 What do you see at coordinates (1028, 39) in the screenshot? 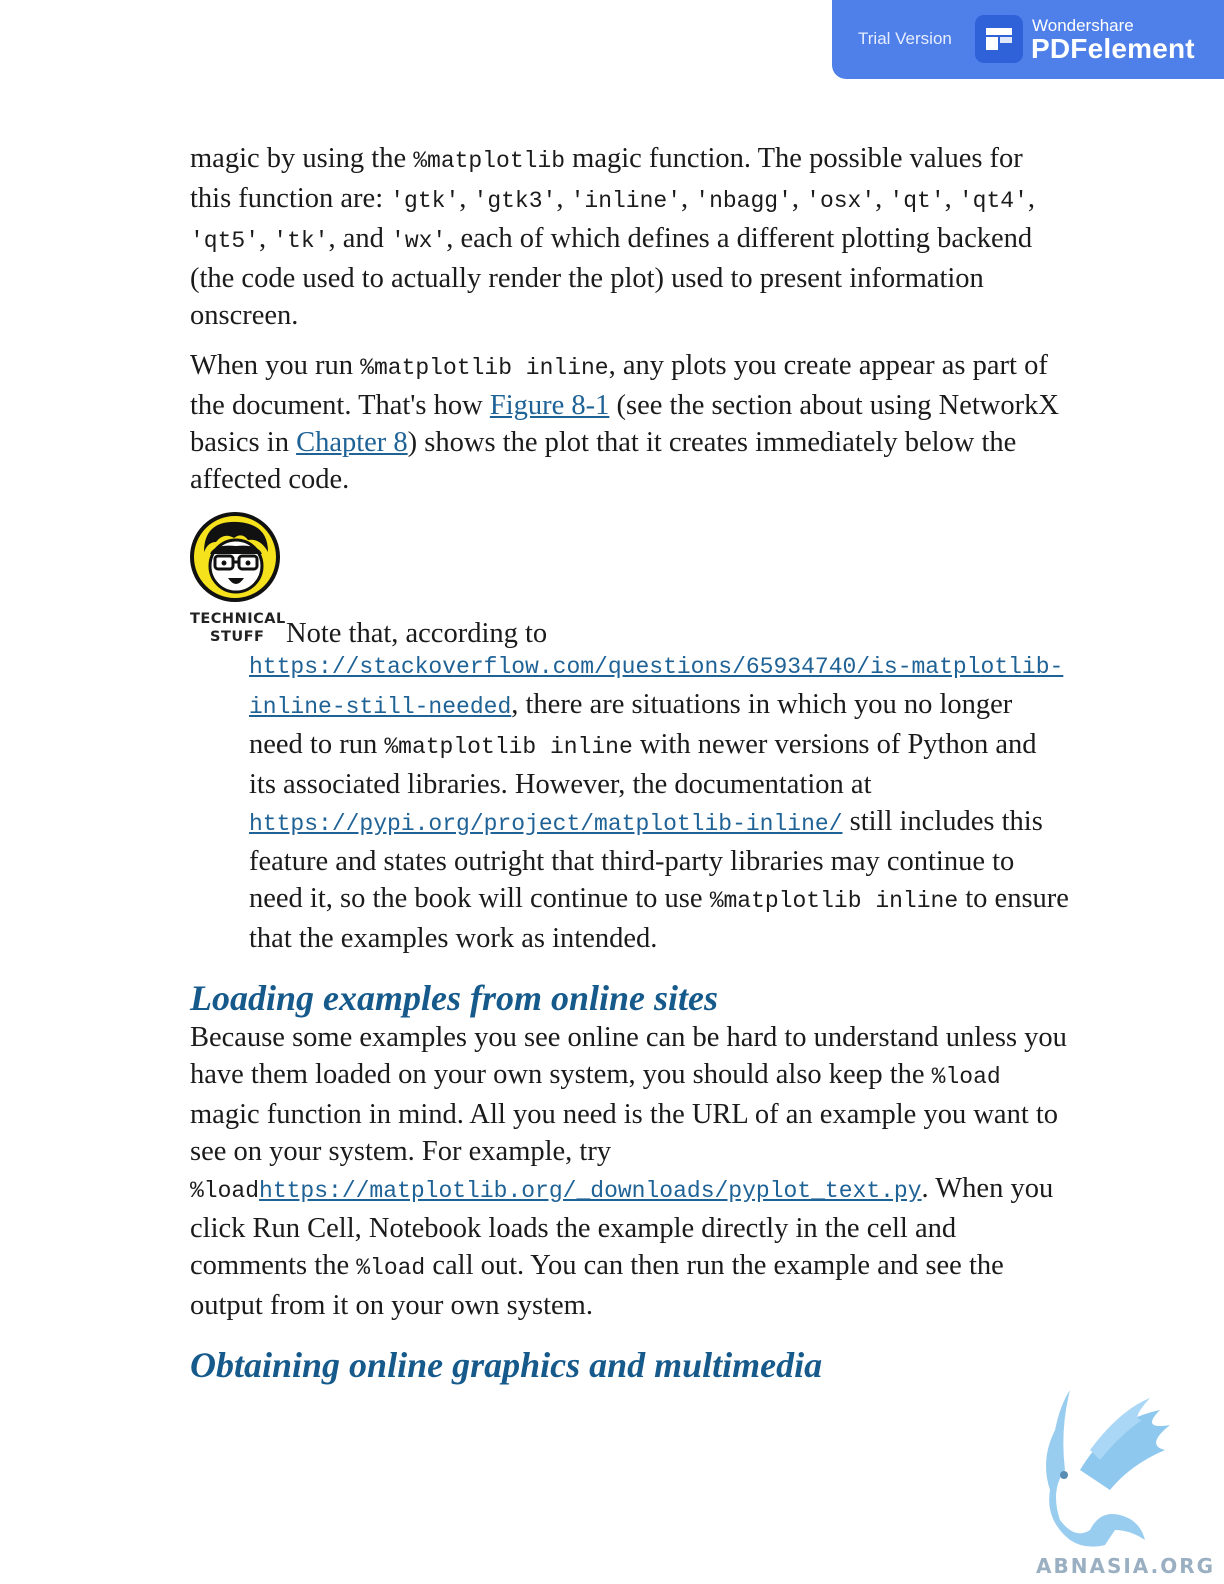
I see `trial-banner: Trial Version Wondershare PDFelement` at bounding box center [1028, 39].